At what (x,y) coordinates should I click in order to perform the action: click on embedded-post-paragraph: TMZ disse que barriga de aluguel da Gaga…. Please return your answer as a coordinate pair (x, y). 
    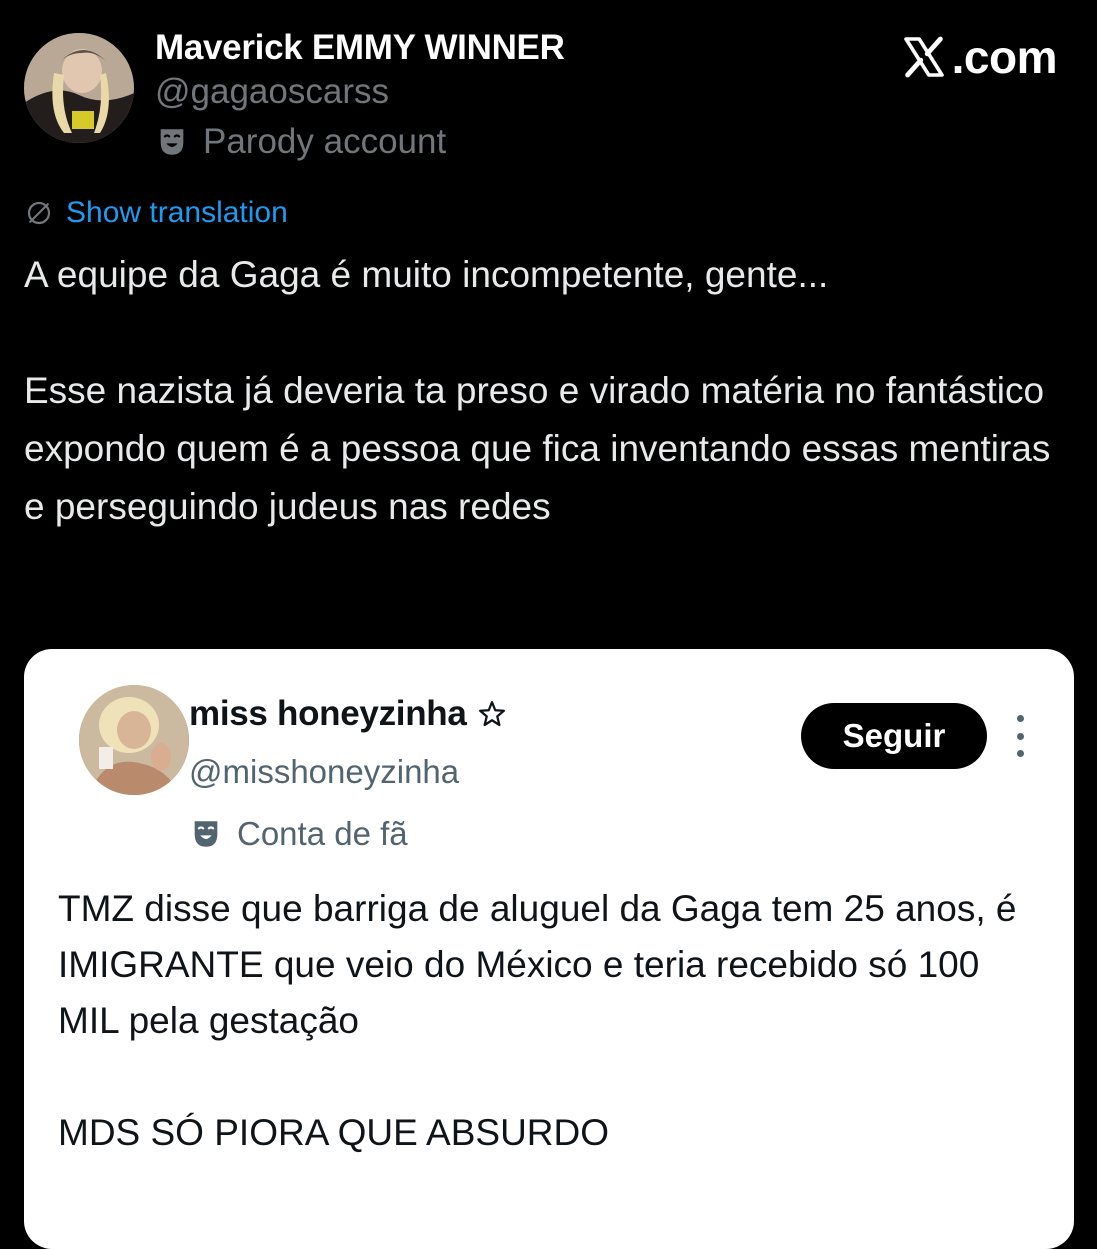
    Looking at the image, I should click on (537, 964).